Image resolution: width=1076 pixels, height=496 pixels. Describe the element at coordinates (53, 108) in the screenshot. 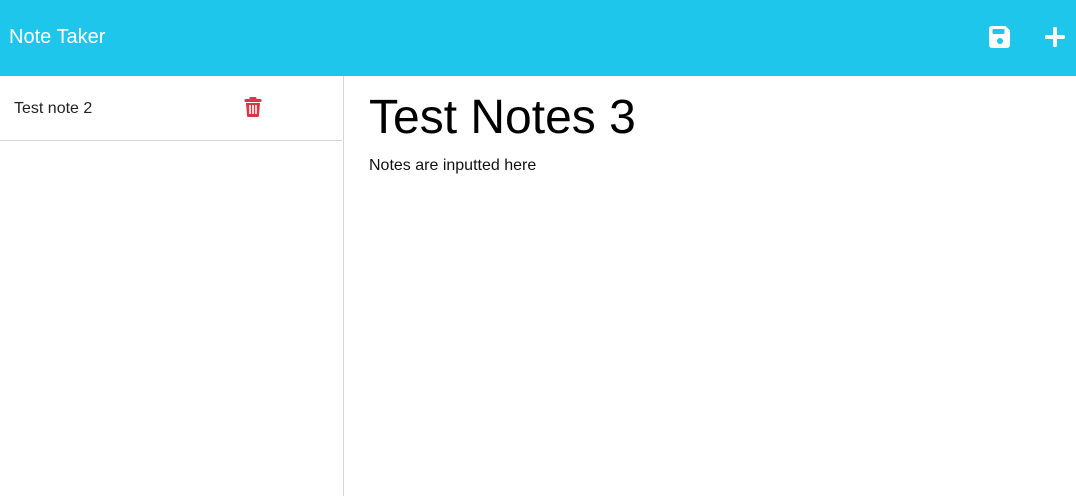

I see `list-item-title: Test note 2` at that location.